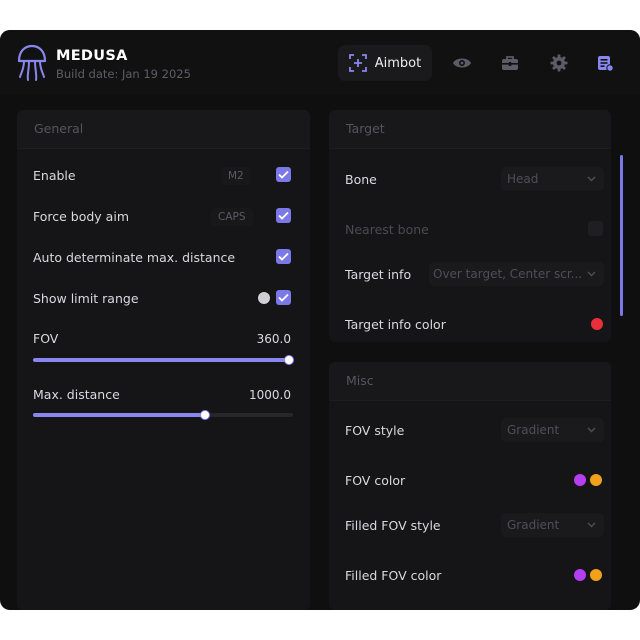 This screenshot has width=640, height=640. Describe the element at coordinates (533, 525) in the screenshot. I see `filled-fov-style-dropdown-value: Gradient` at that location.